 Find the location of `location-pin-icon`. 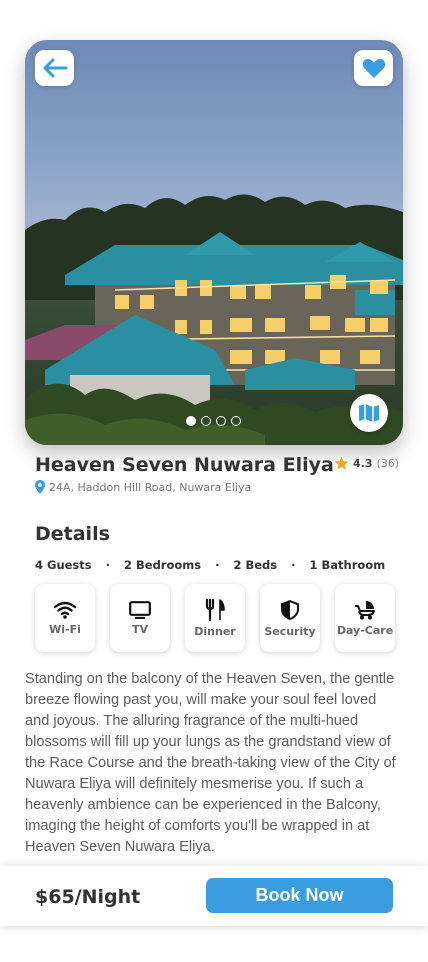

location-pin-icon is located at coordinates (40, 487).